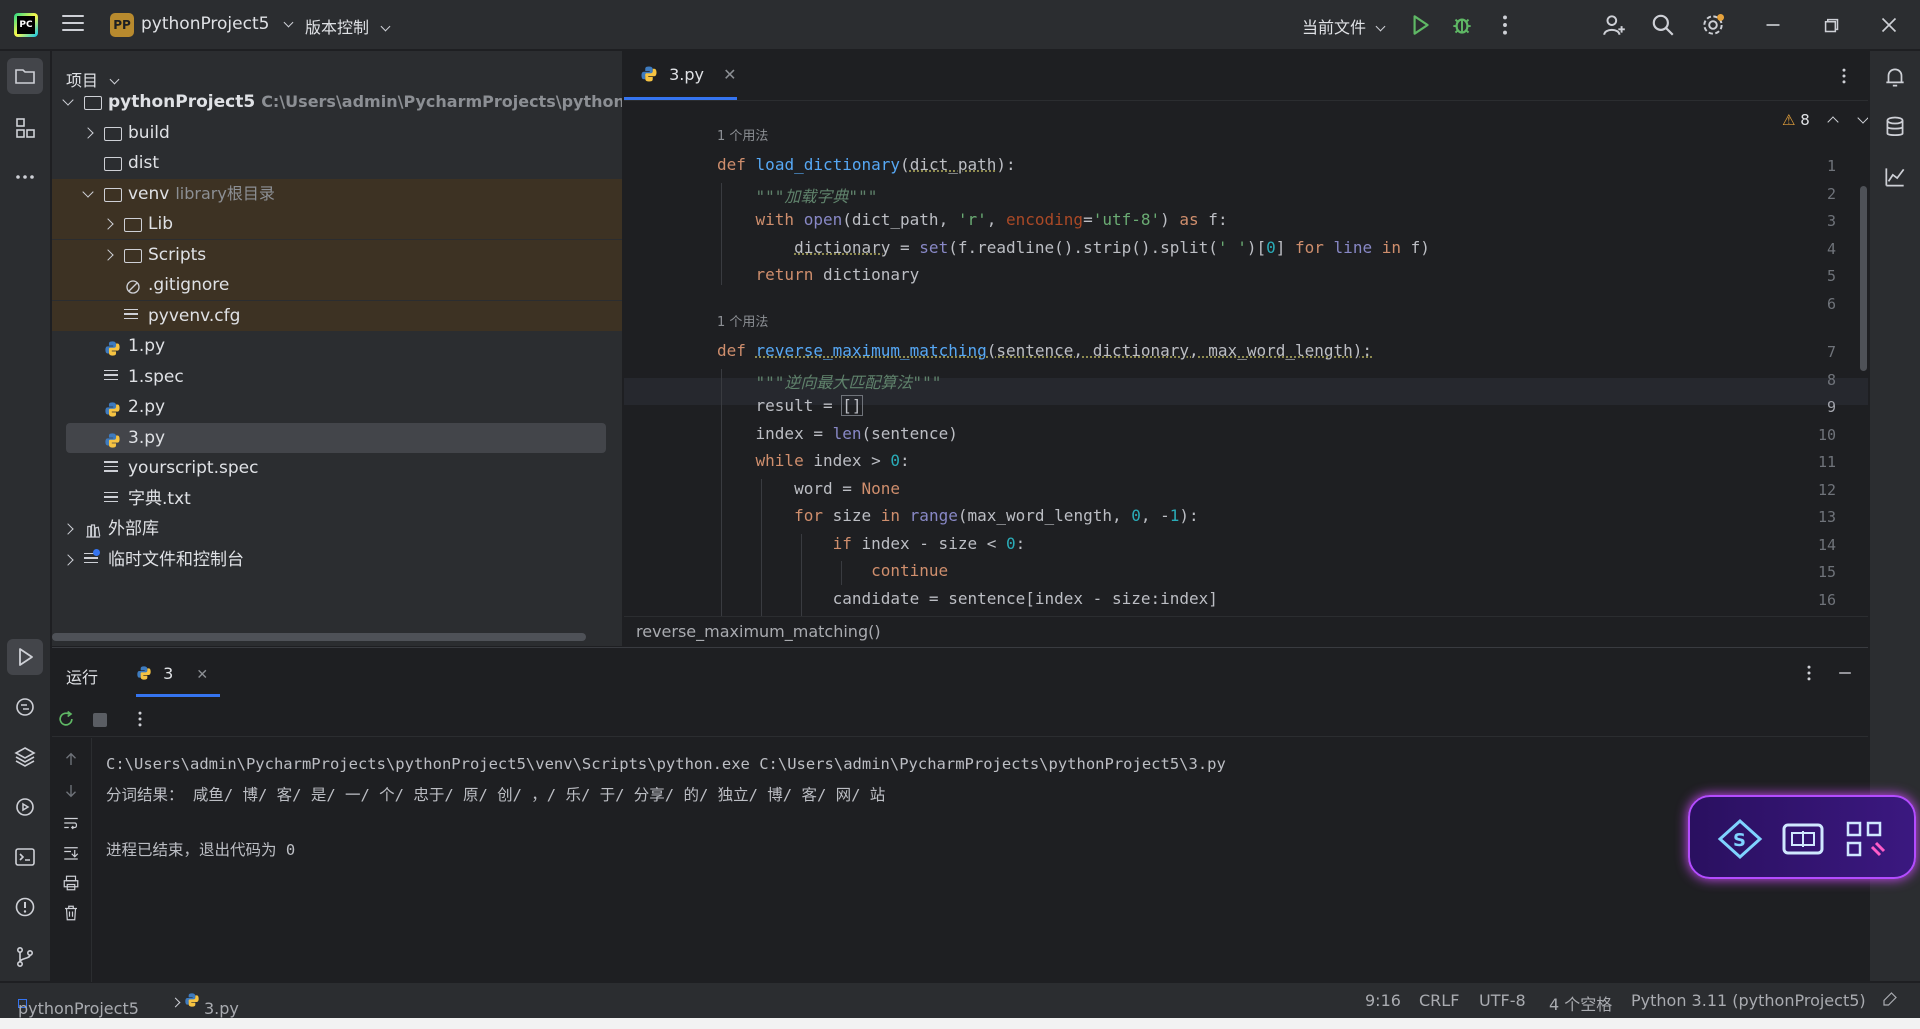  I want to click on line-number: 14, so click(1823, 545).